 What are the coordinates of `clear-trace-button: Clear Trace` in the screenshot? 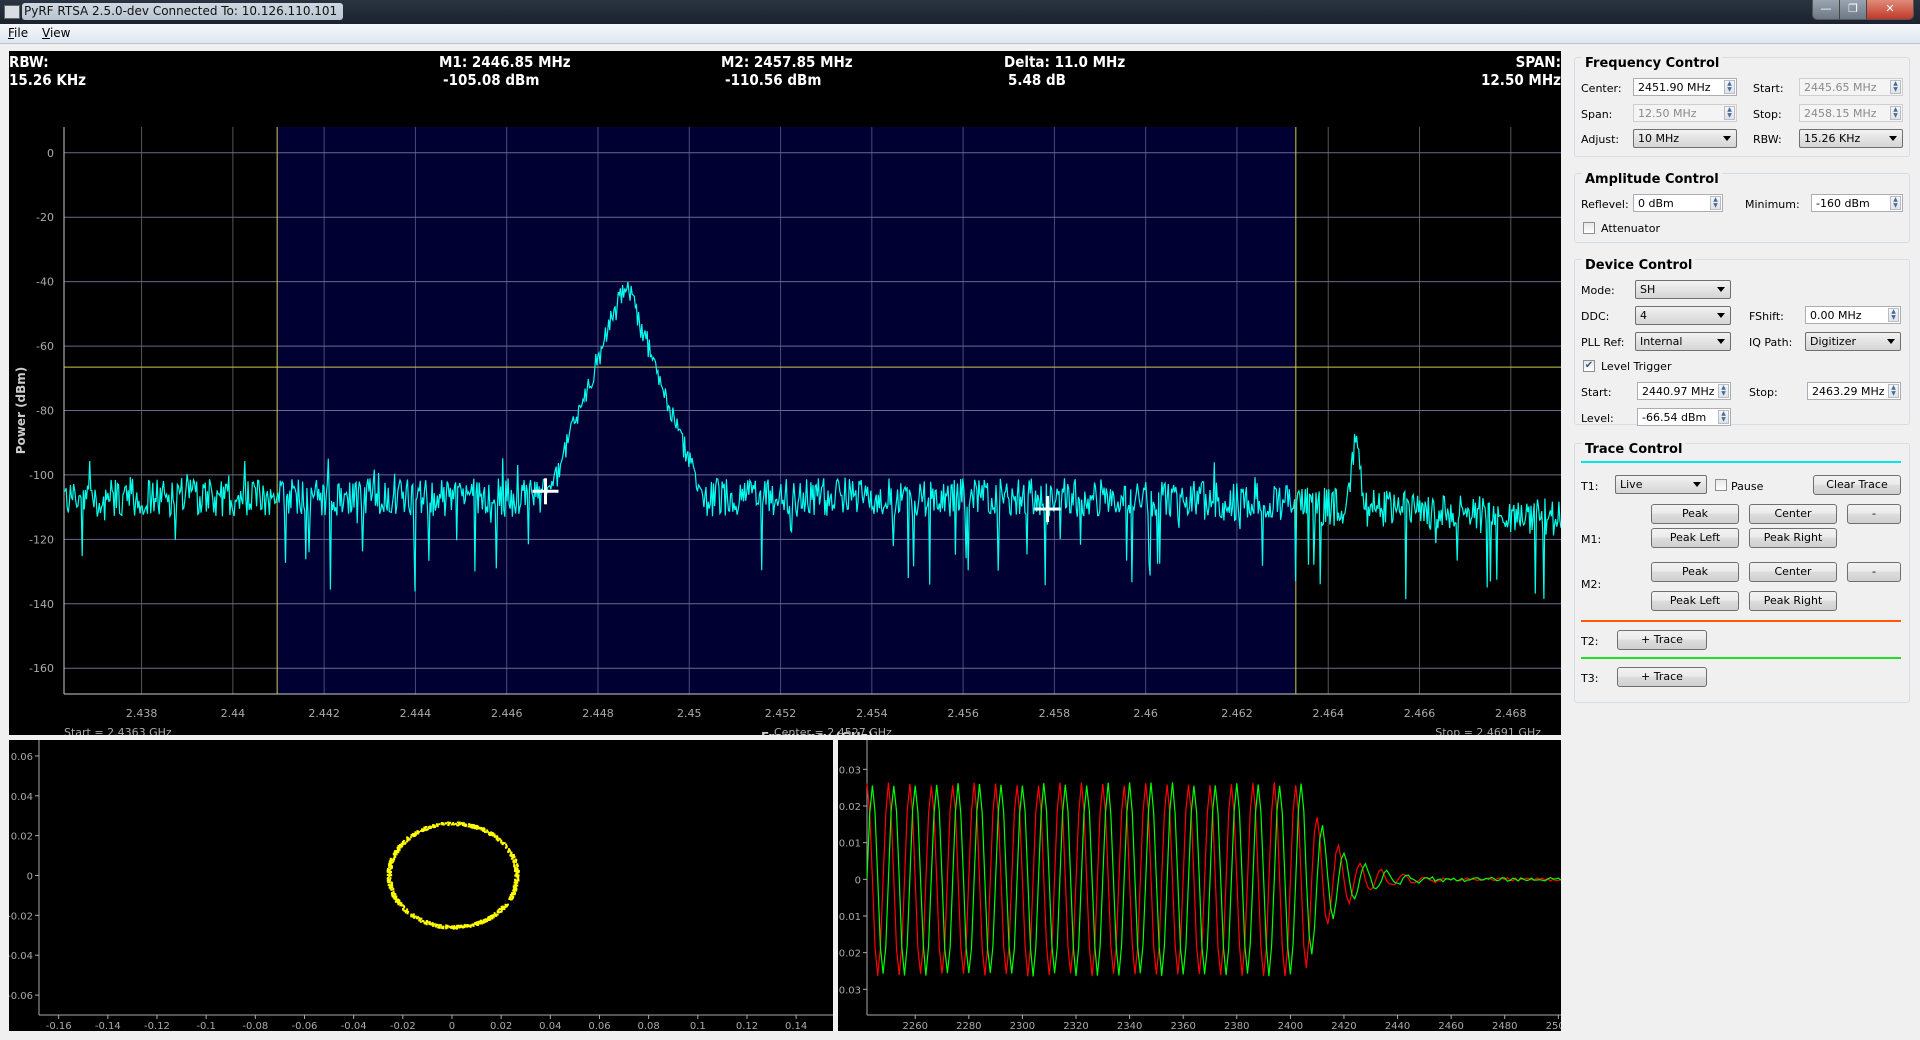 It's located at (1857, 485).